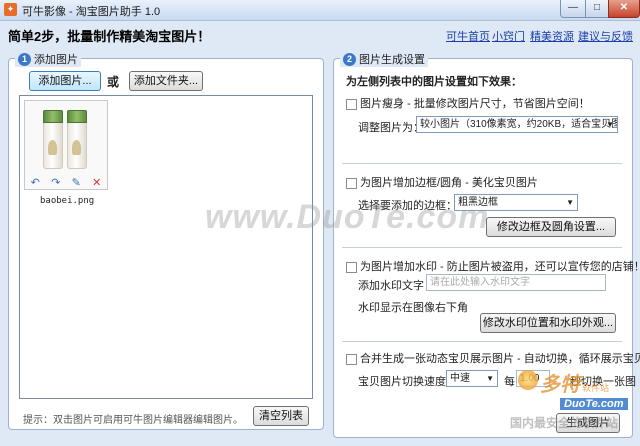  What do you see at coordinates (66, 182) in the screenshot?
I see `thumbnail-toolbar: ↶ ↷ ✎ ✕` at bounding box center [66, 182].